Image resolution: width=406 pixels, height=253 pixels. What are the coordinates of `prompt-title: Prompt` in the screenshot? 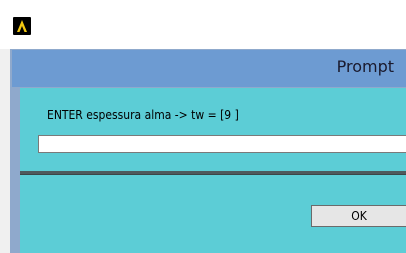 It's located at (365, 66).